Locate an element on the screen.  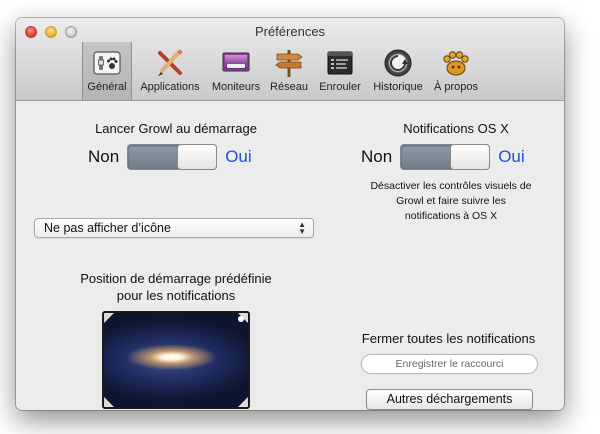
popup-arrows-icon: ▲ ▼ is located at coordinates (302, 228).